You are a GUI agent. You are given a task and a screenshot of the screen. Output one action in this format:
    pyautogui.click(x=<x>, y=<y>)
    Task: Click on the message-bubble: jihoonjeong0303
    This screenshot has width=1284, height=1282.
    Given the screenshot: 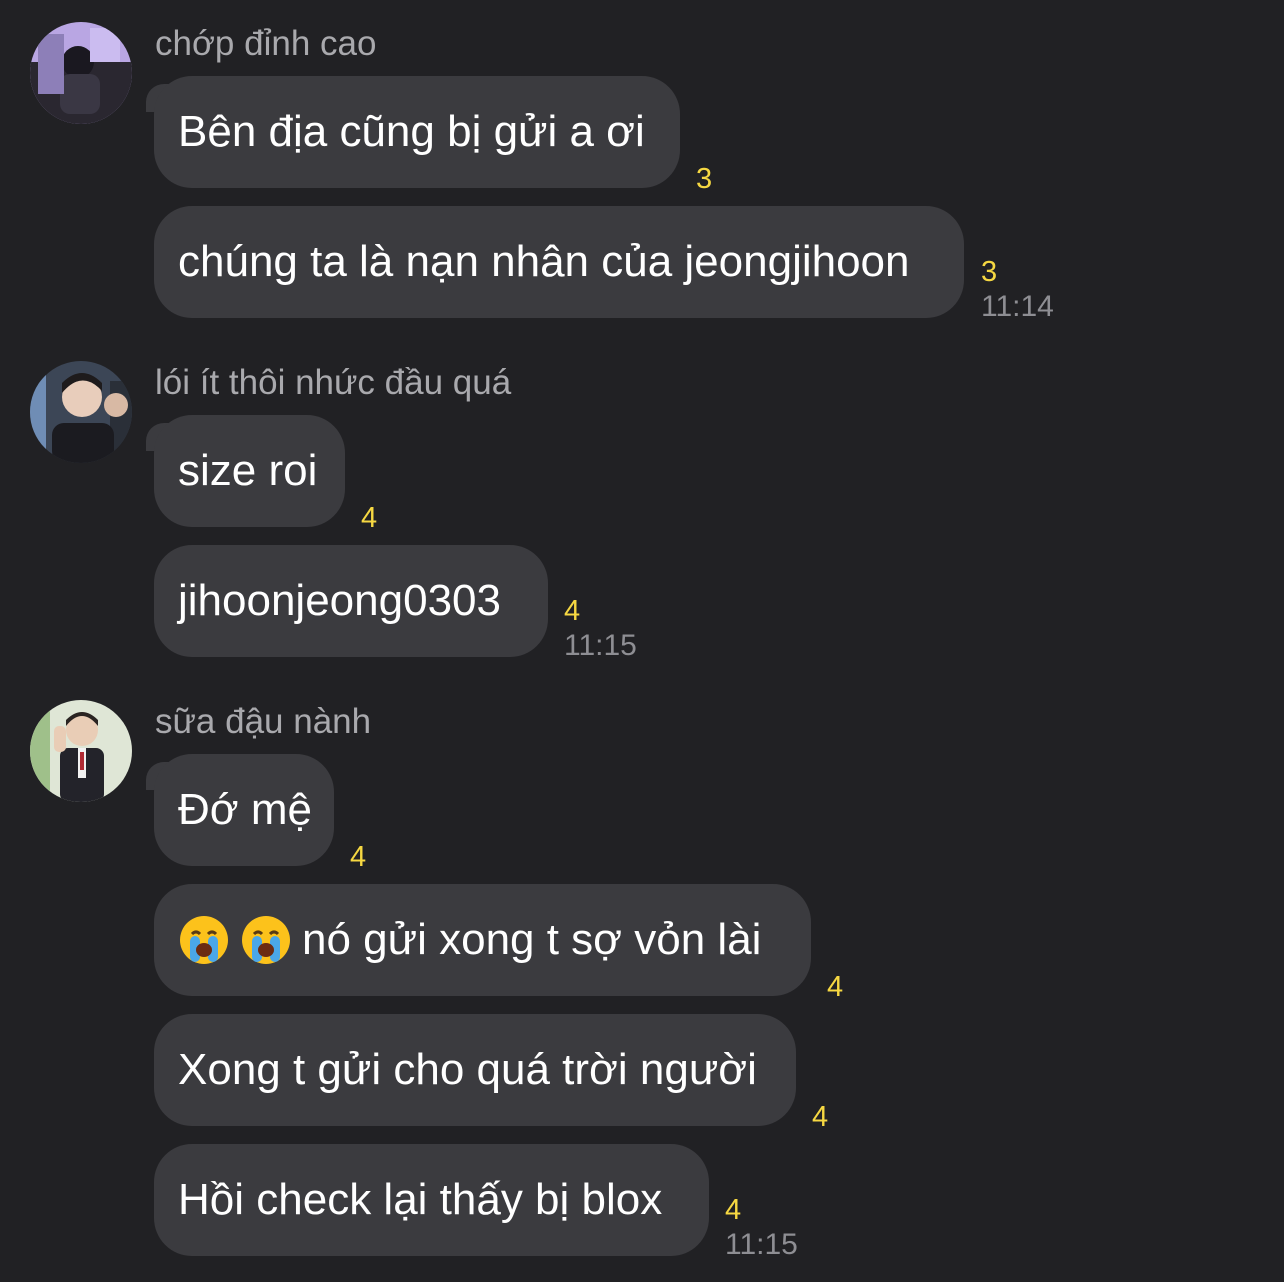 What is the action you would take?
    pyautogui.click(x=351, y=601)
    